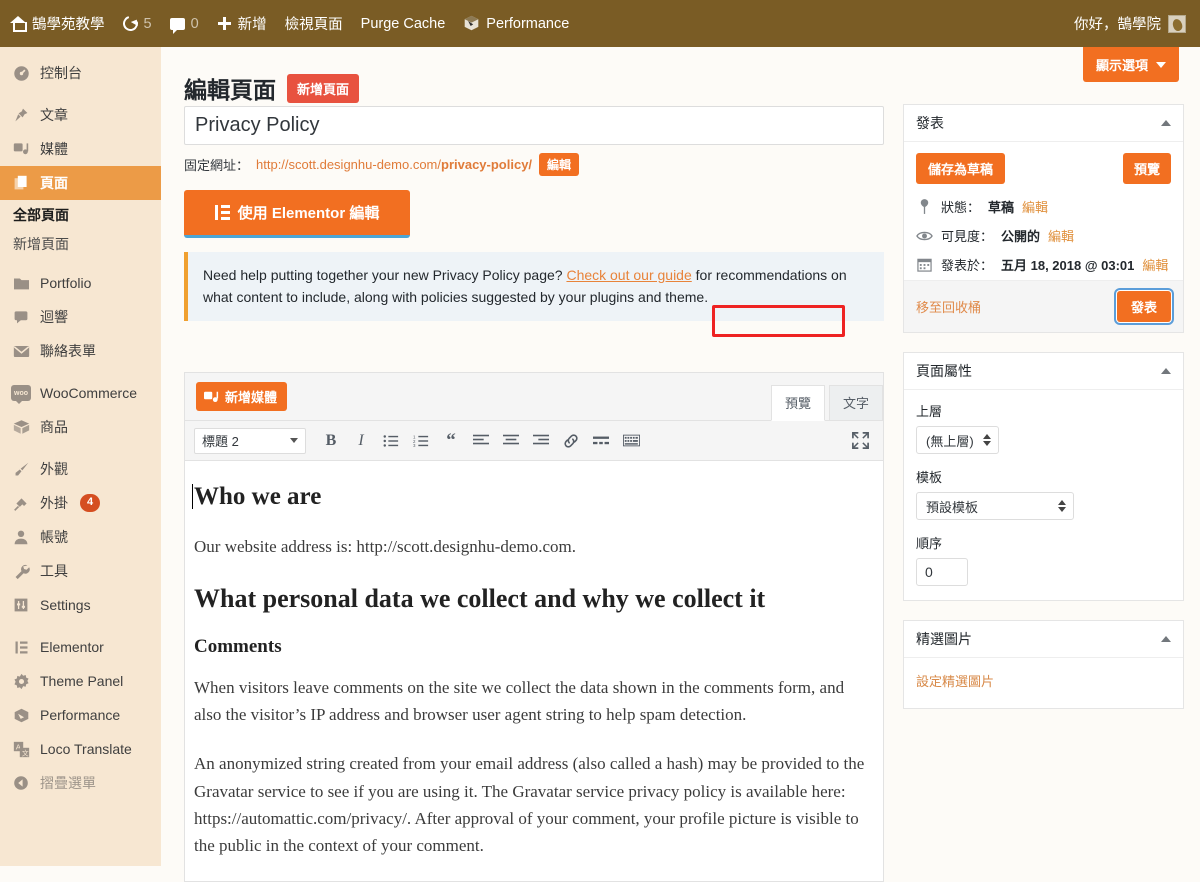 The height and width of the screenshot is (882, 1200). I want to click on sidebar-subitem-add-new-page: 新增頁面, so click(80, 243).